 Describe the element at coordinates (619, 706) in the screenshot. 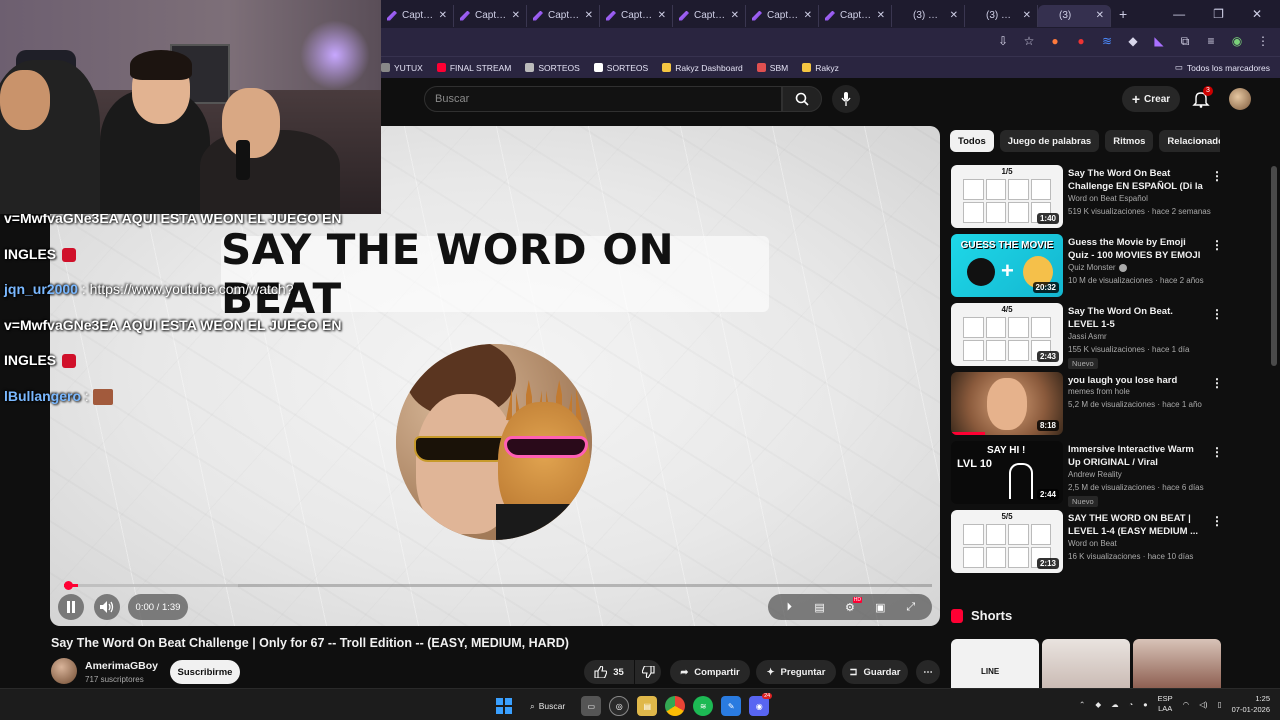

I see `obs-icon: ◎` at that location.